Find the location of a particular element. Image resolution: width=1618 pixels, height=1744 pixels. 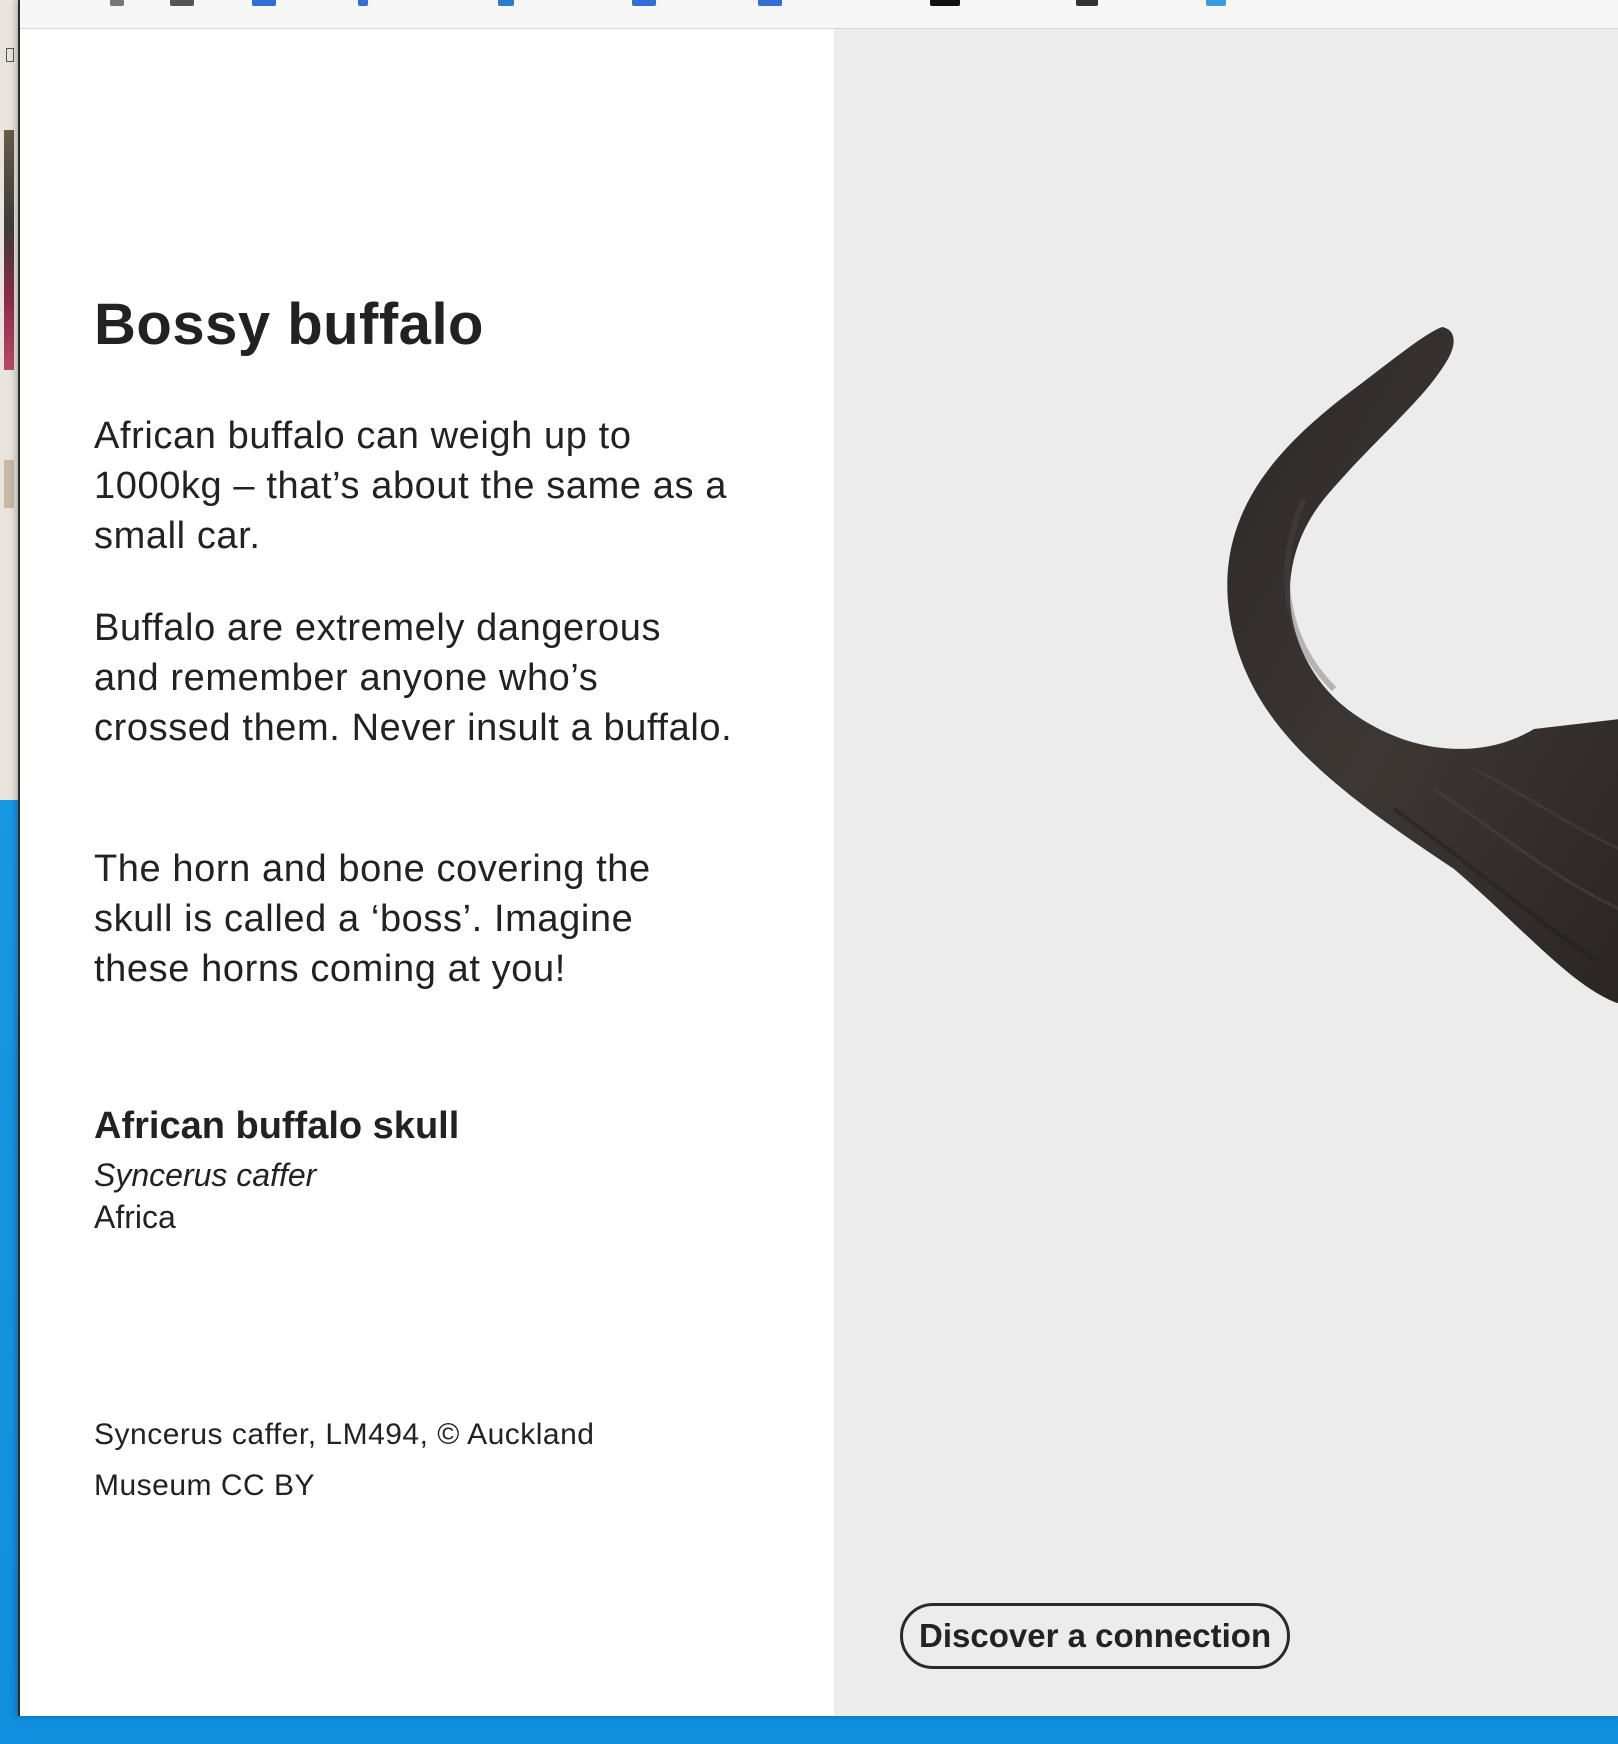

object-origin: Africa is located at coordinates (135, 1217).